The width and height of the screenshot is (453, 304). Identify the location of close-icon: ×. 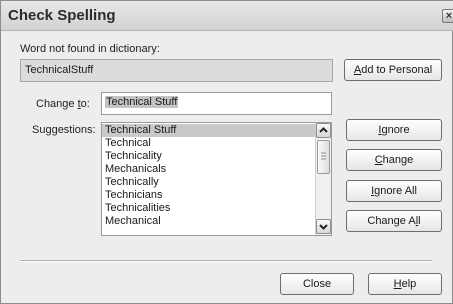
(447, 16).